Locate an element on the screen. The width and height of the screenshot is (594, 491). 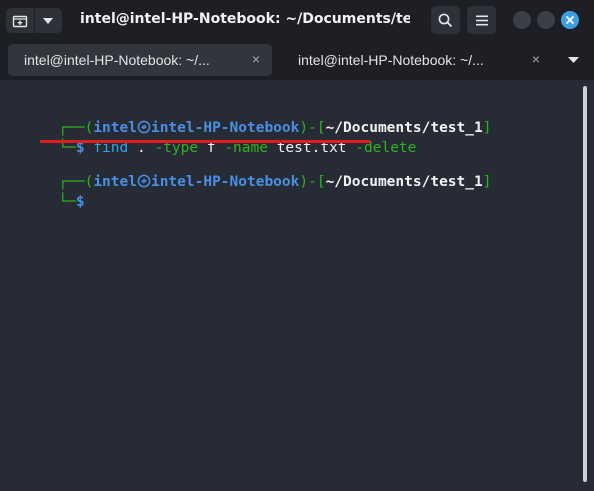
hamburger-menu-icon is located at coordinates (481, 20).